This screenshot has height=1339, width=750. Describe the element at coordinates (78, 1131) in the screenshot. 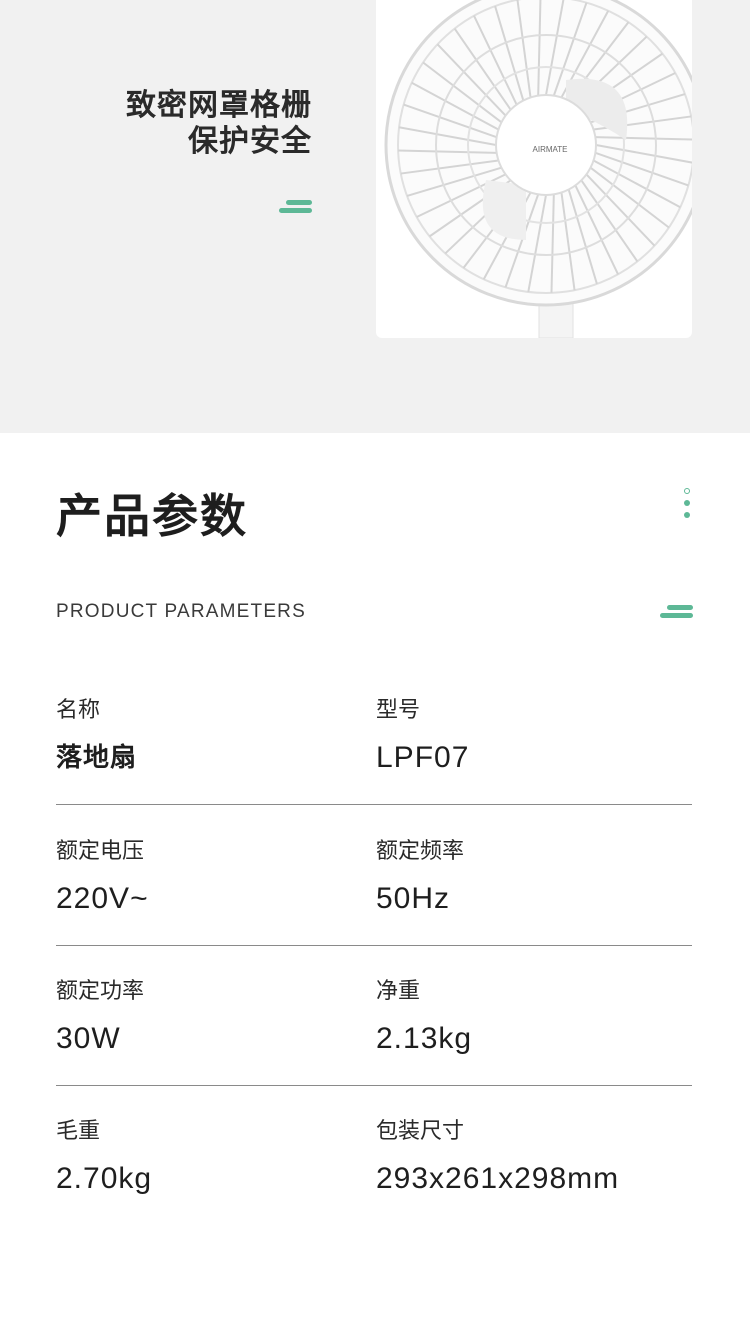

I see `param-label: 毛重` at that location.